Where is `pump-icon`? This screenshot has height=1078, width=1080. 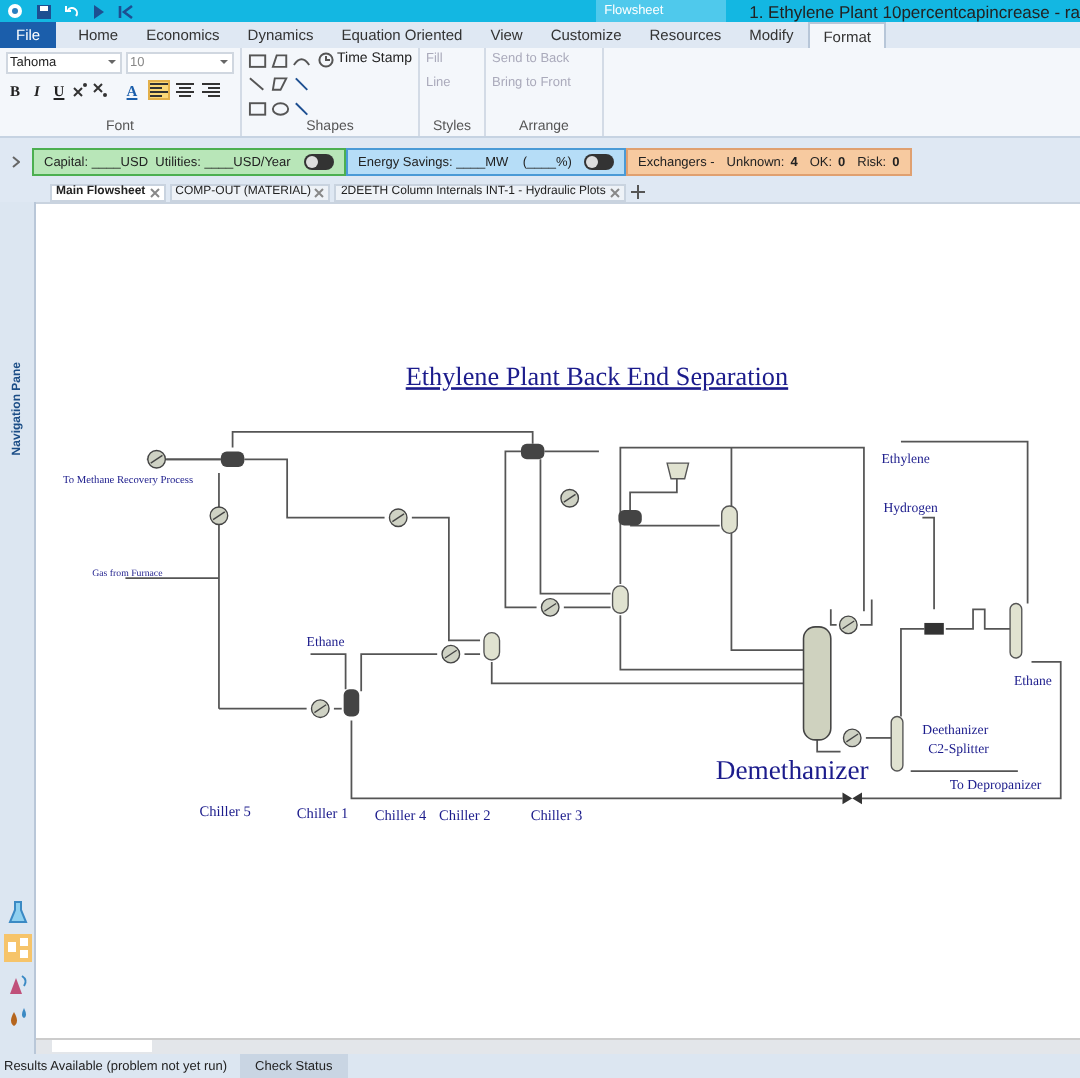 pump-icon is located at coordinates (934, 628).